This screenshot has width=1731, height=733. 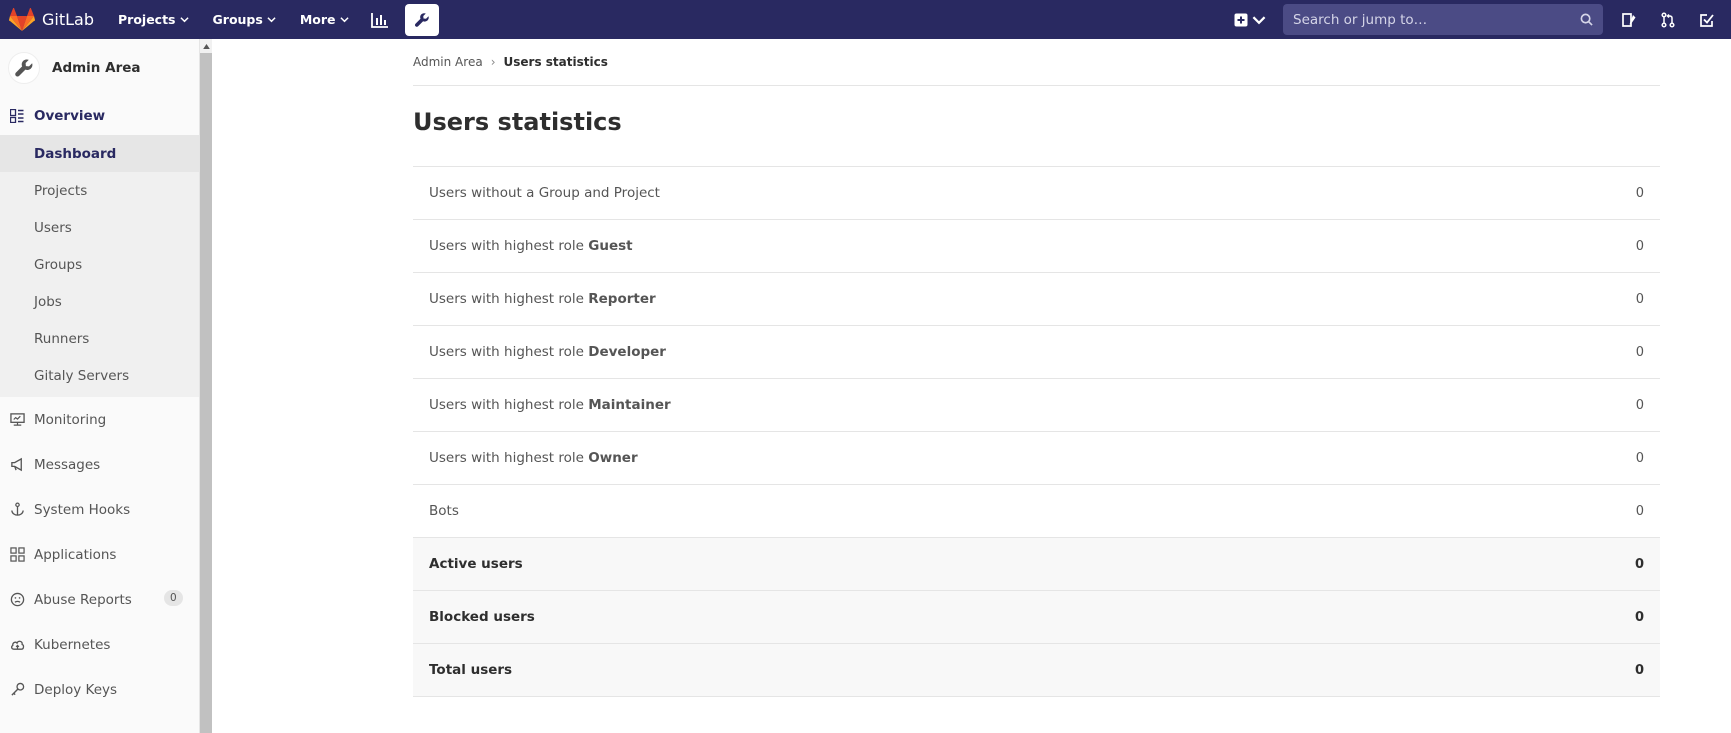 I want to click on applications-icon, so click(x=17, y=554).